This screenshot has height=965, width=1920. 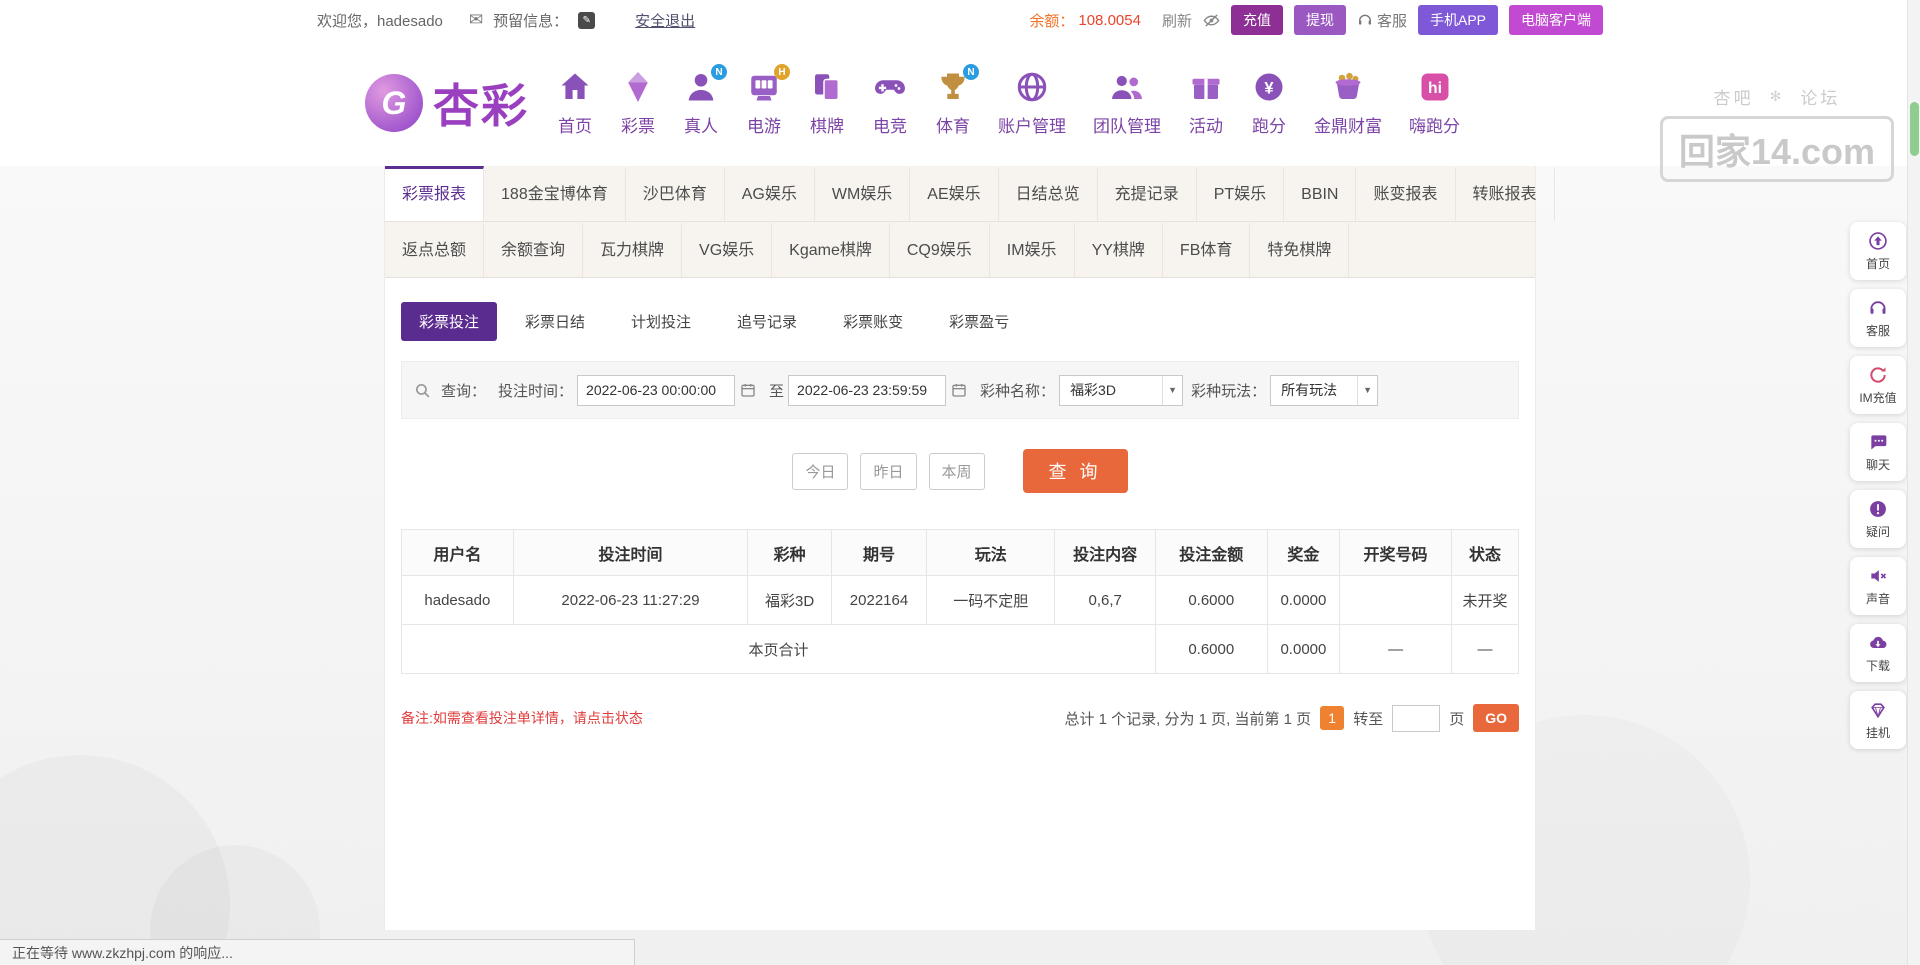 I want to click on withdraw-button: 提现, so click(x=1319, y=20).